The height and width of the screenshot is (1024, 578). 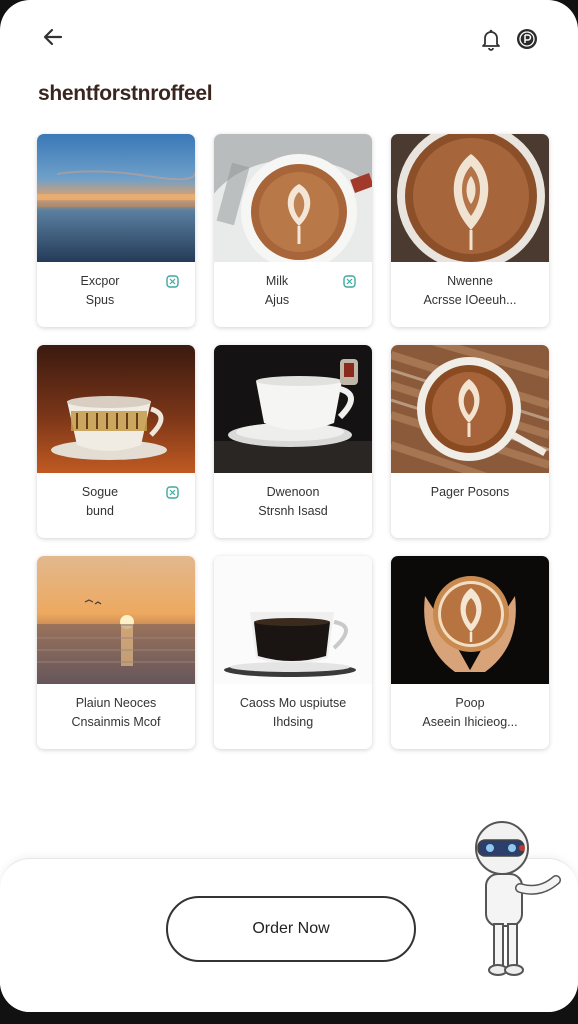 I want to click on product-card: Caoss Mo uspiutse Ihdsing, so click(x=293, y=652).